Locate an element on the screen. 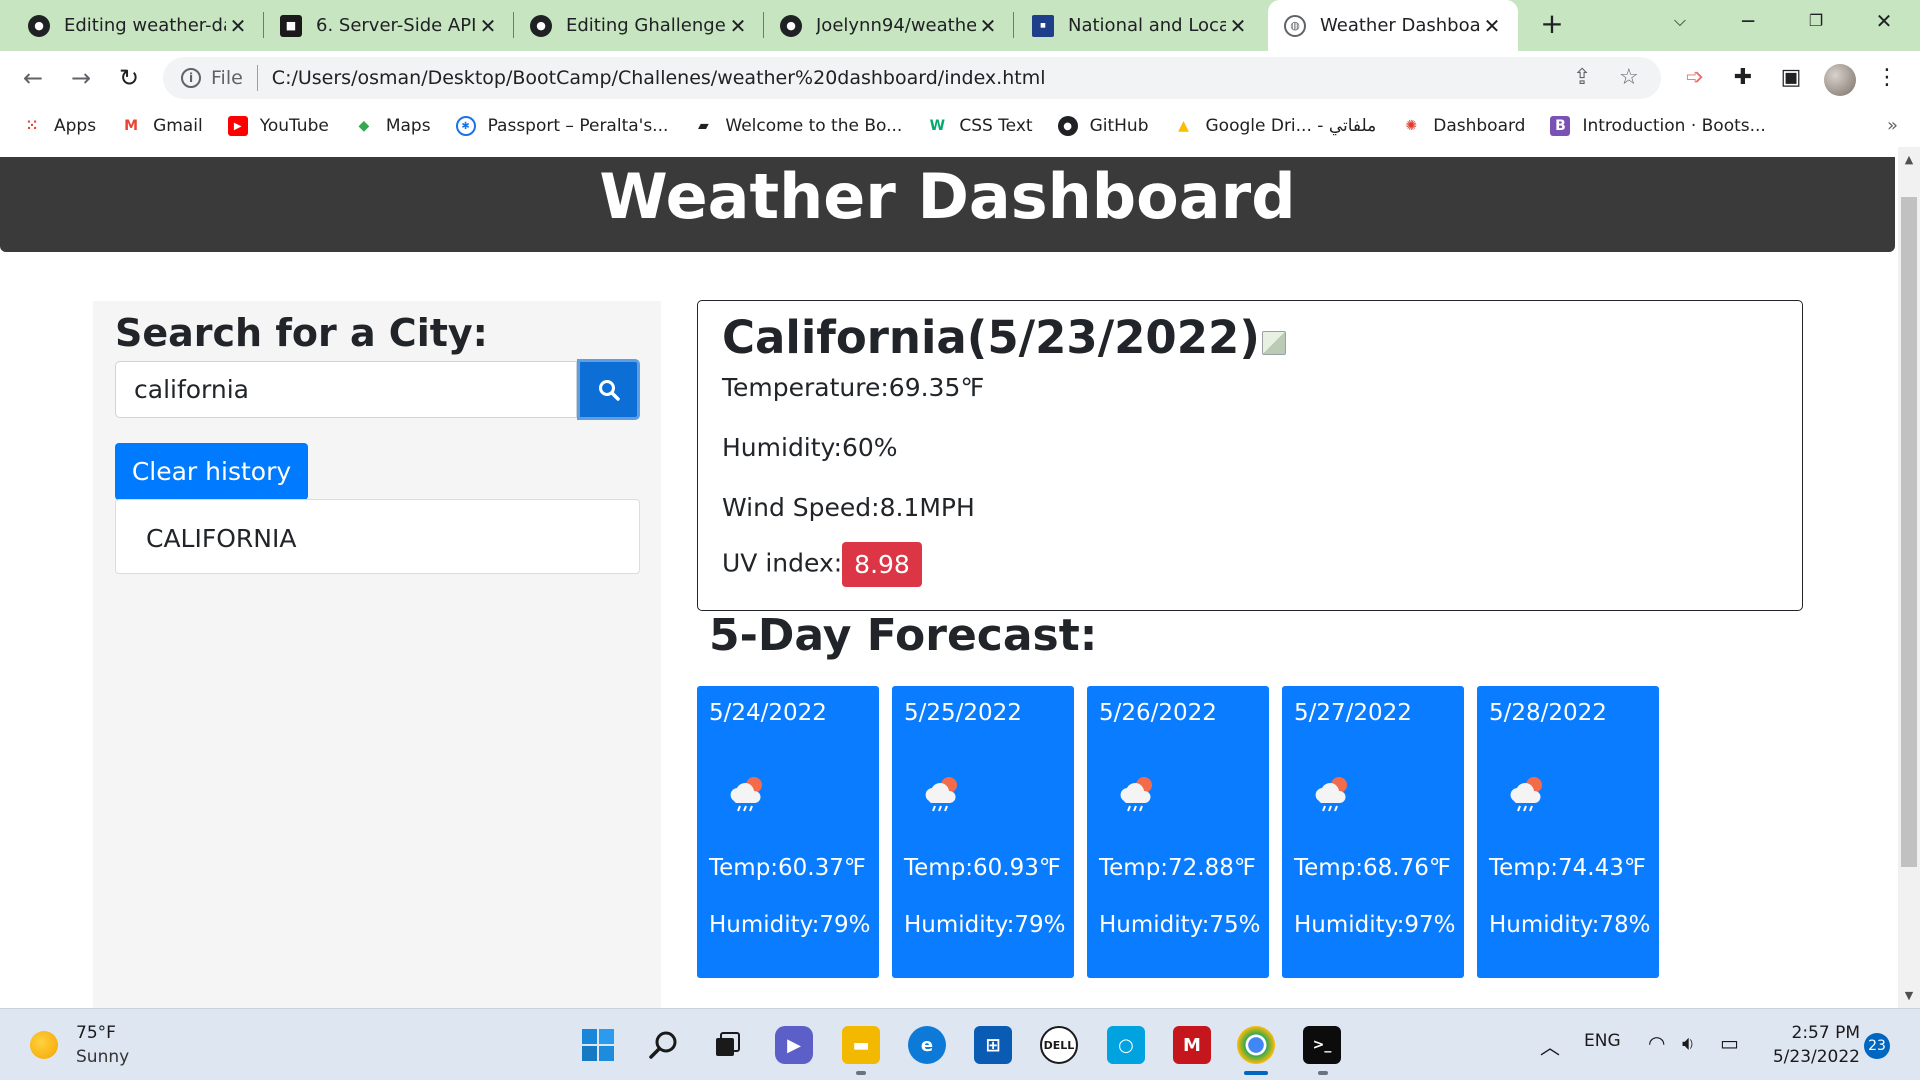  volume-icon: 🔉︎ is located at coordinates (1688, 1043).